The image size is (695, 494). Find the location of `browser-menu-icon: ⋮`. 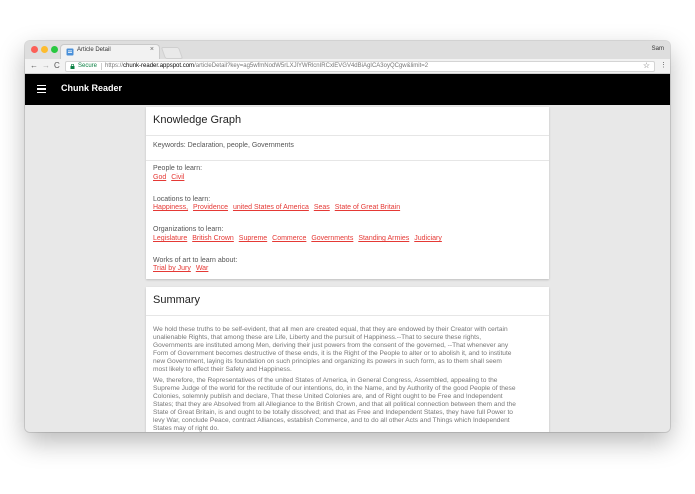

browser-menu-icon: ⋮ is located at coordinates (663, 65).